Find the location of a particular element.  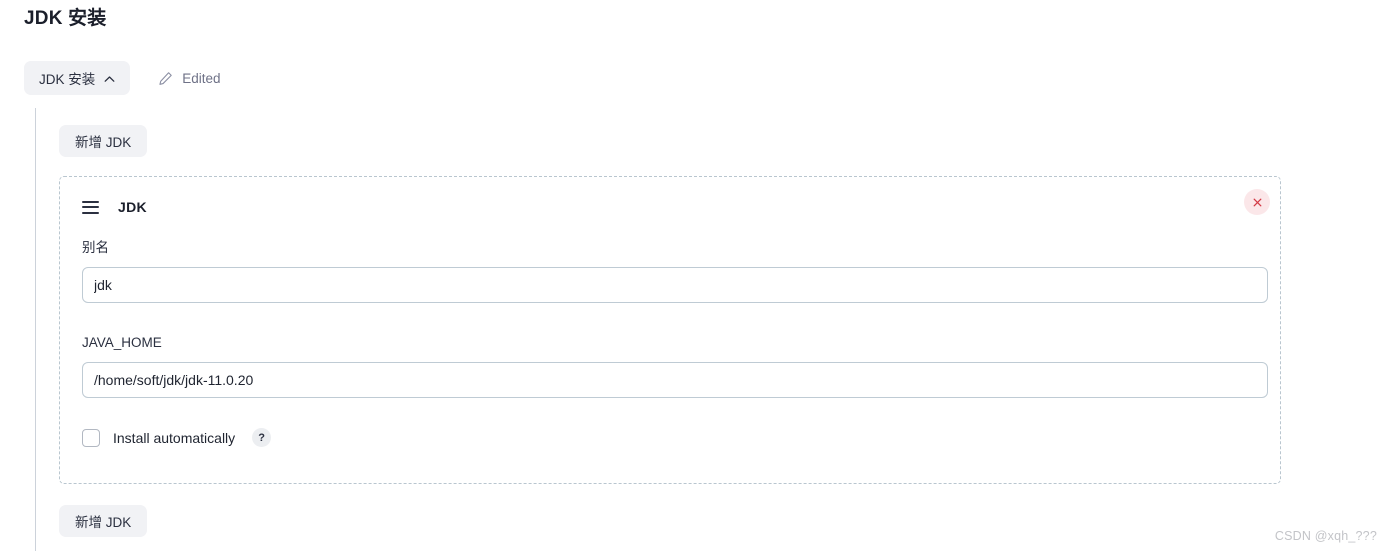

help-icon: ? is located at coordinates (262, 437).